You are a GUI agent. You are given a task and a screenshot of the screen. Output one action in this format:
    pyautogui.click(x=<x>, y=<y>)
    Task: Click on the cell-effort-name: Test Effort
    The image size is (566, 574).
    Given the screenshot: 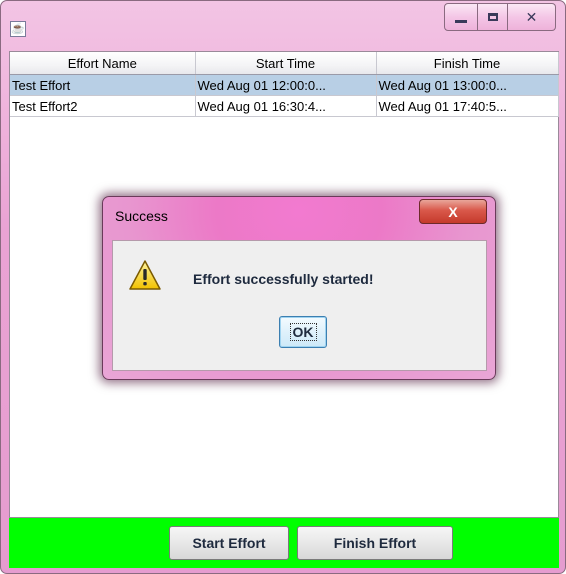 What is the action you would take?
    pyautogui.click(x=103, y=85)
    